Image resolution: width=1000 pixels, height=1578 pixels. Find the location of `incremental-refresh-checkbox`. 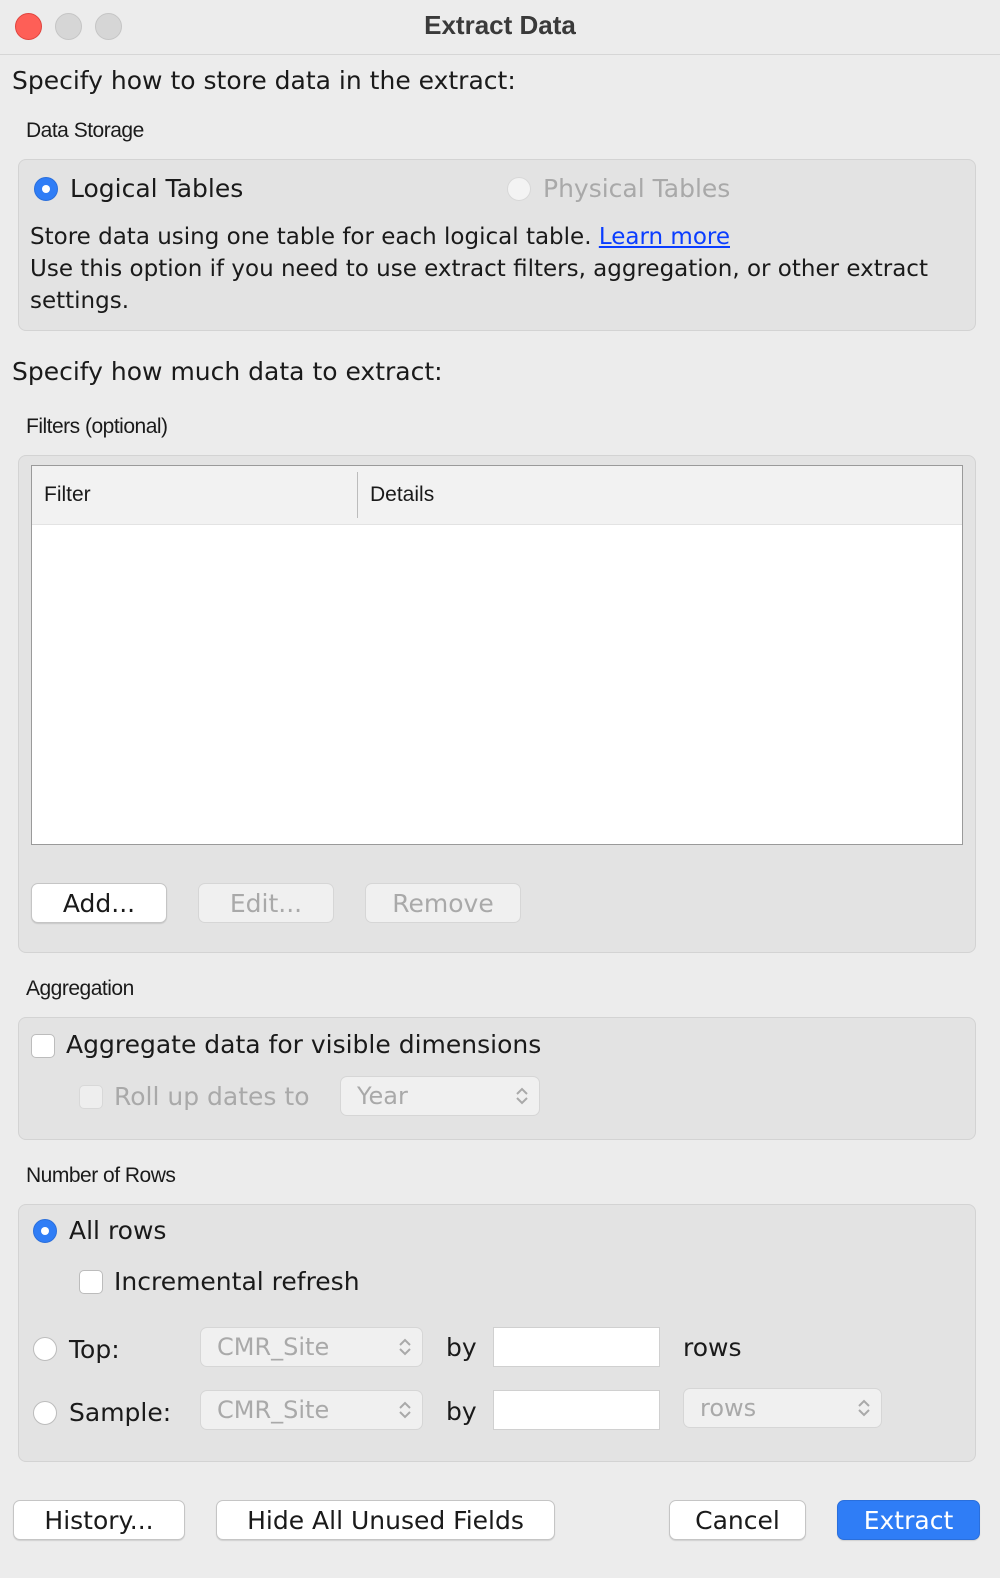

incremental-refresh-checkbox is located at coordinates (91, 1282).